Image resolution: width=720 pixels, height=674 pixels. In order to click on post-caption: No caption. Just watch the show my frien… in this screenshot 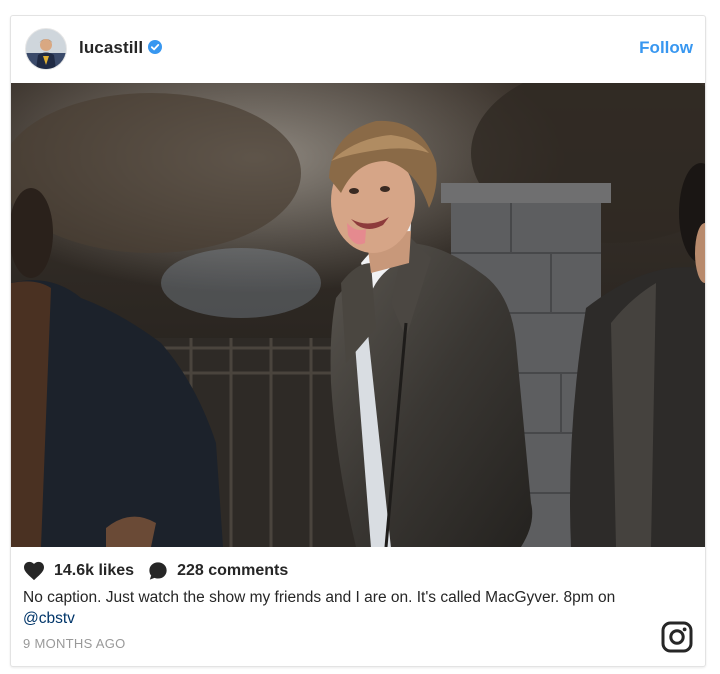, I will do `click(323, 608)`.